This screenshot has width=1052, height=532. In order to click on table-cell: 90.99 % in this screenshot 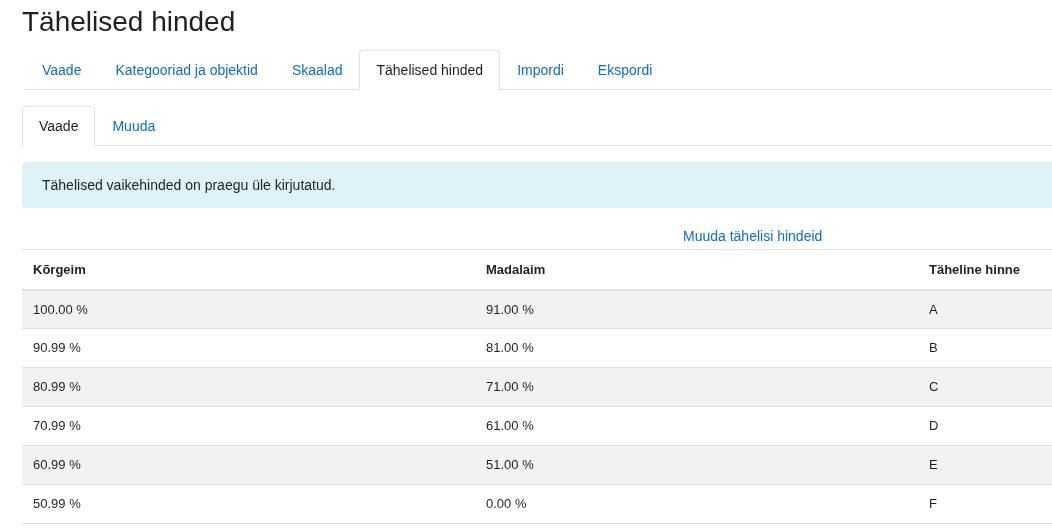, I will do `click(248, 348)`.